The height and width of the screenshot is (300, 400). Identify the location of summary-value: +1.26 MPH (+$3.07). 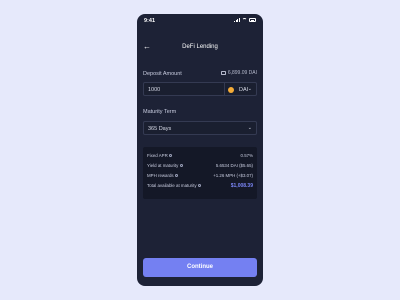
(233, 175).